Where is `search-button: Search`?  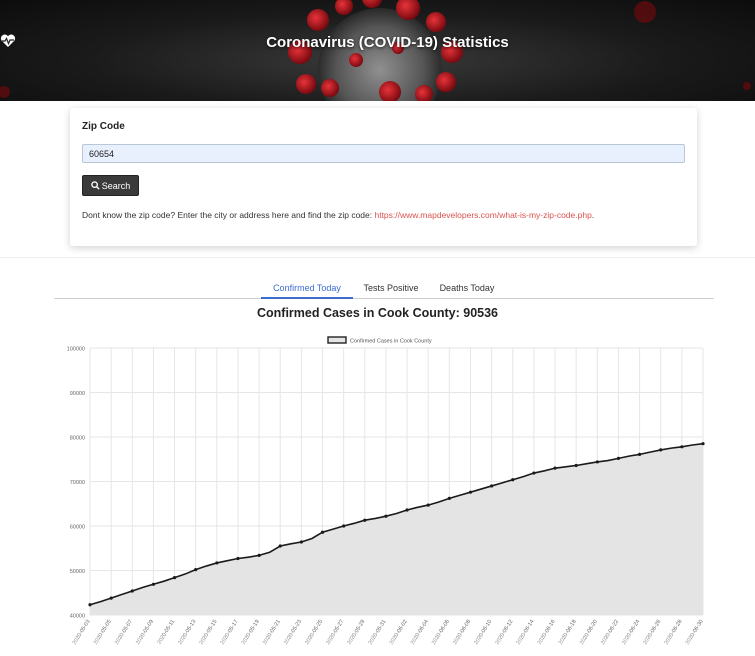 search-button: Search is located at coordinates (110, 185).